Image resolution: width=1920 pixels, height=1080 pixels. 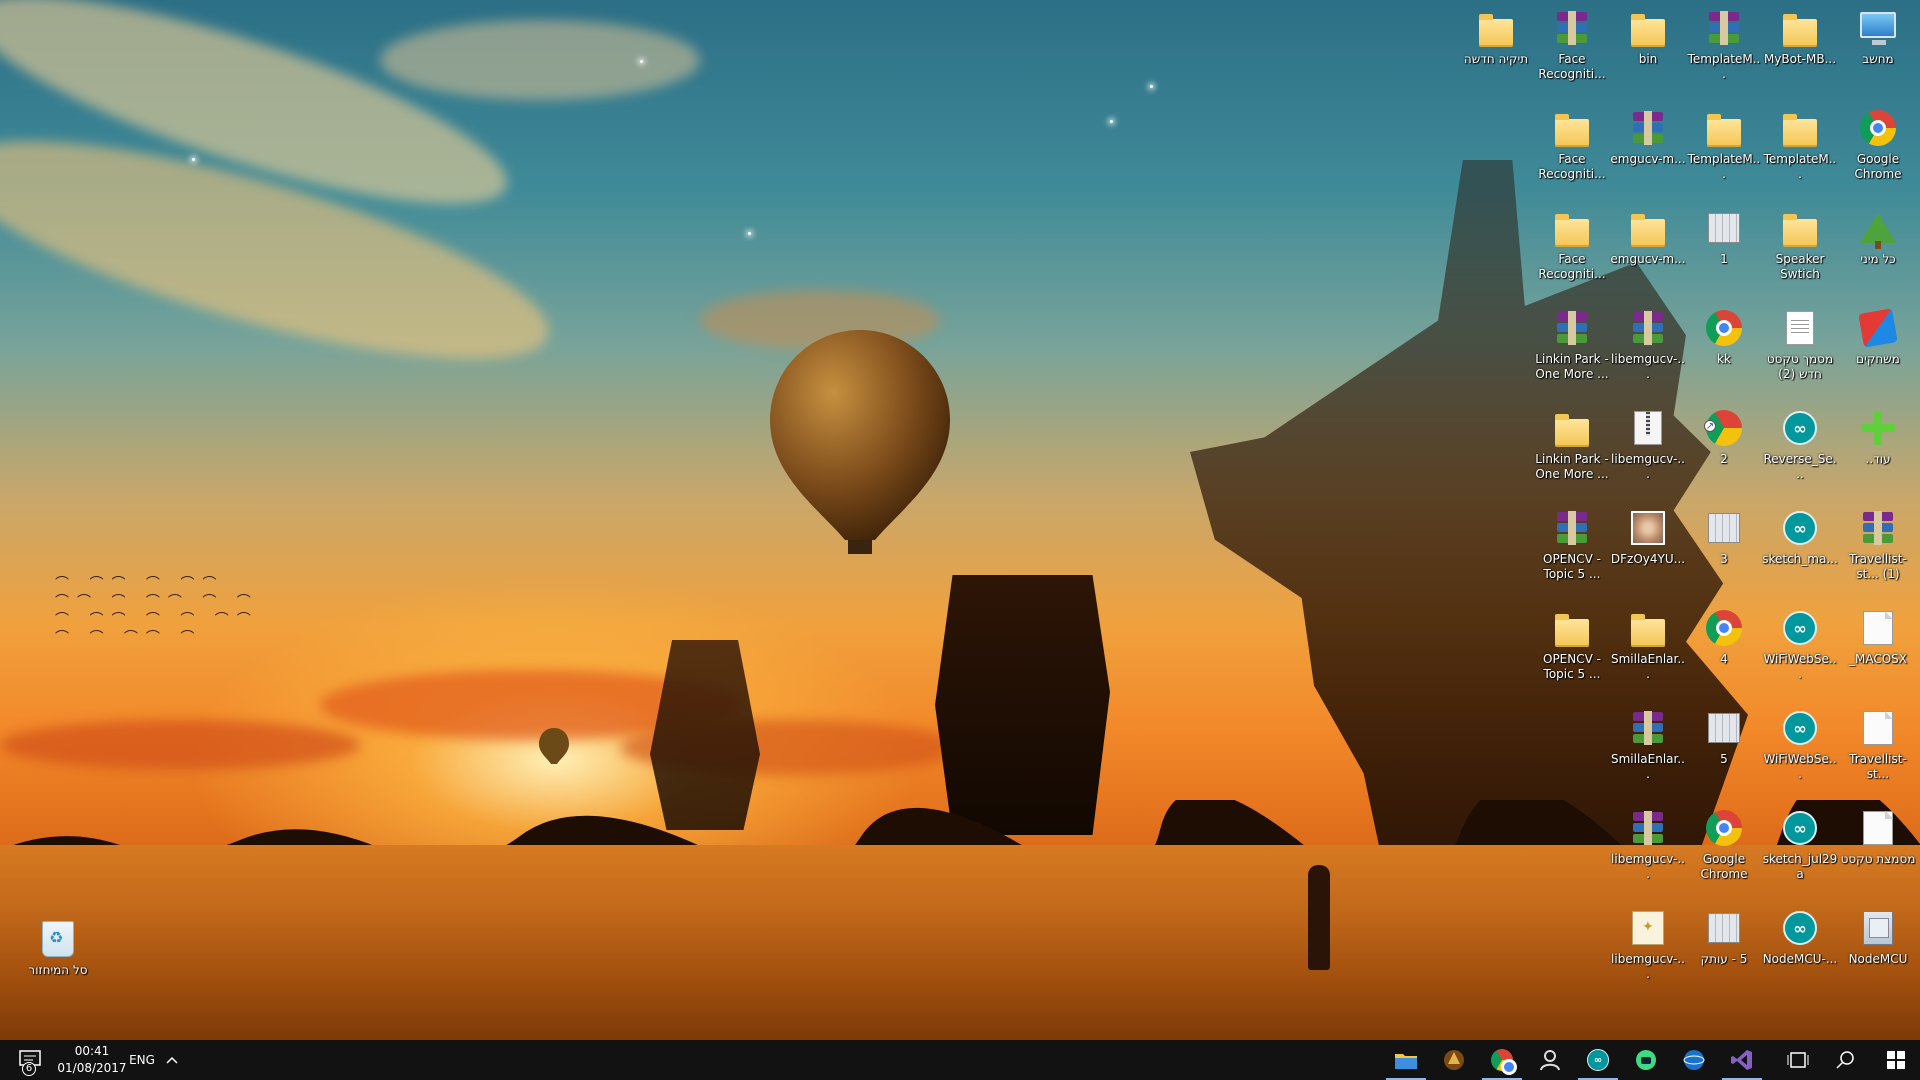 I want to click on desktop-icon-label: Google Chrome, so click(x=1724, y=866).